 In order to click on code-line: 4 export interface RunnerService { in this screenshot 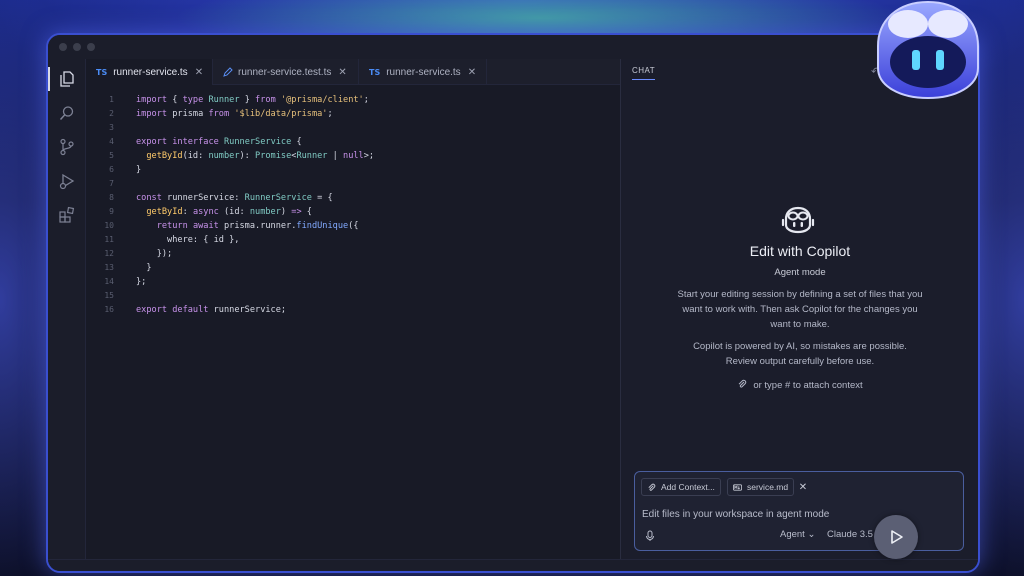, I will do `click(205, 142)`.